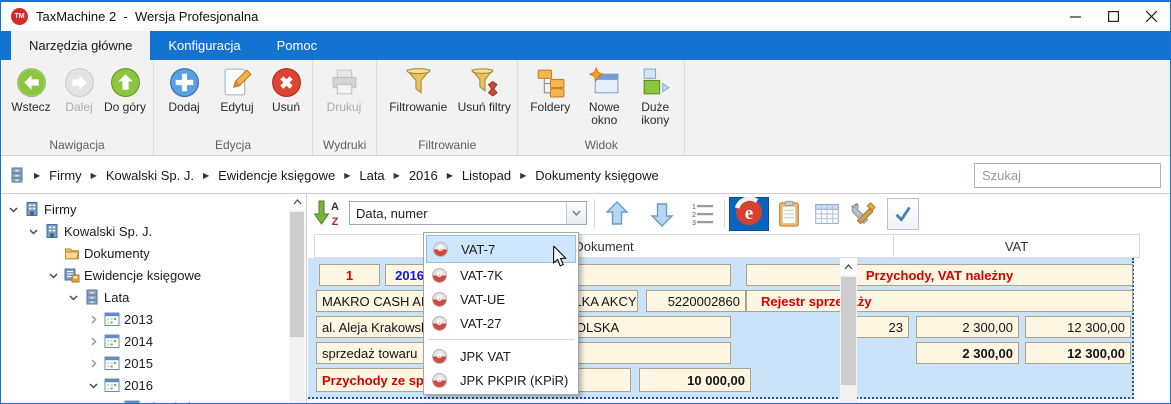 The width and height of the screenshot is (1171, 404). Describe the element at coordinates (604, 82) in the screenshot. I see `new-window-icon` at that location.